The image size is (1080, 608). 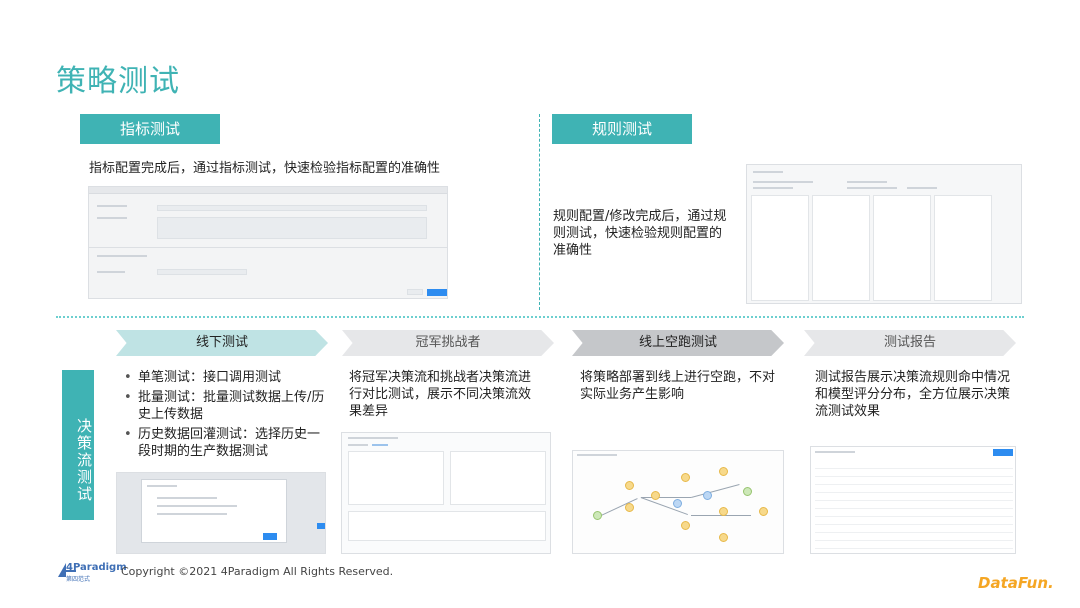 What do you see at coordinates (913, 500) in the screenshot?
I see `test-report-screenshot` at bounding box center [913, 500].